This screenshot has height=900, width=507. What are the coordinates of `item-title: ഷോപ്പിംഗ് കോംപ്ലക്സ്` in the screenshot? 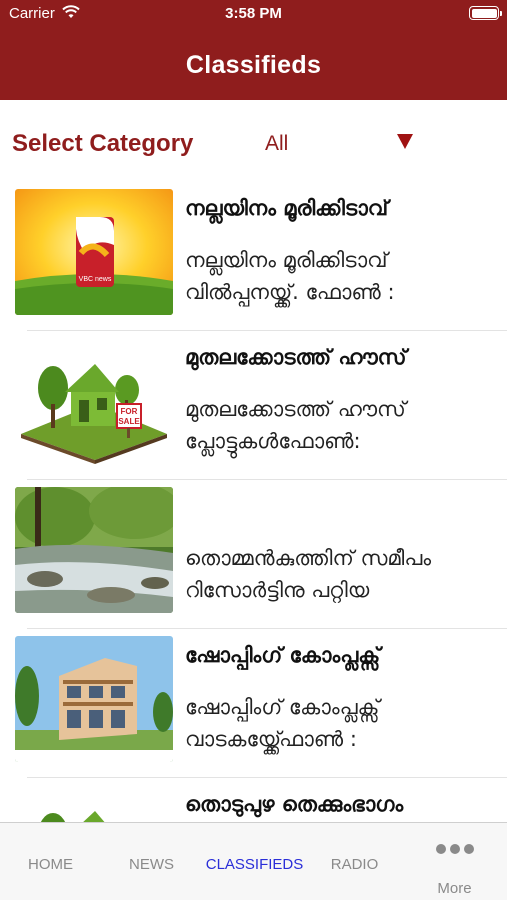 It's located at (283, 655).